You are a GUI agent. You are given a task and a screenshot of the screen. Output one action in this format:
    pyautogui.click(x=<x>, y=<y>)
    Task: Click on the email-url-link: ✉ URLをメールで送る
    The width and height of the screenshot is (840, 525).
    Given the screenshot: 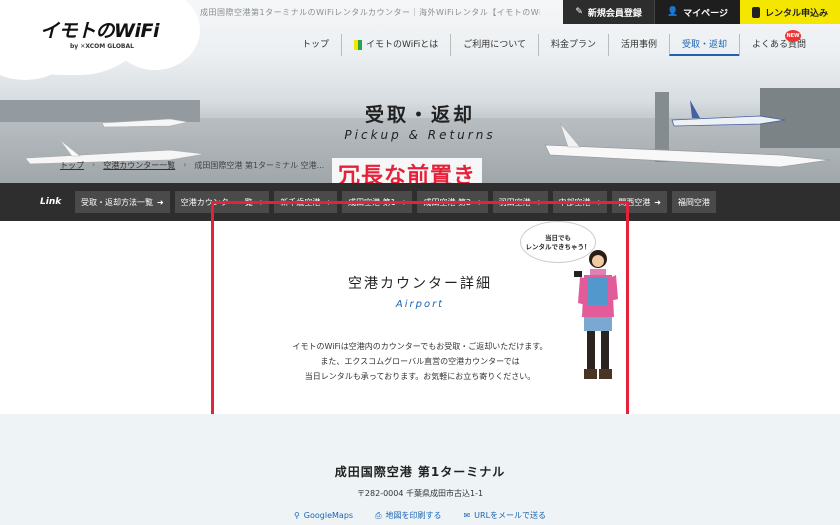 What is the action you would take?
    pyautogui.click(x=504, y=515)
    